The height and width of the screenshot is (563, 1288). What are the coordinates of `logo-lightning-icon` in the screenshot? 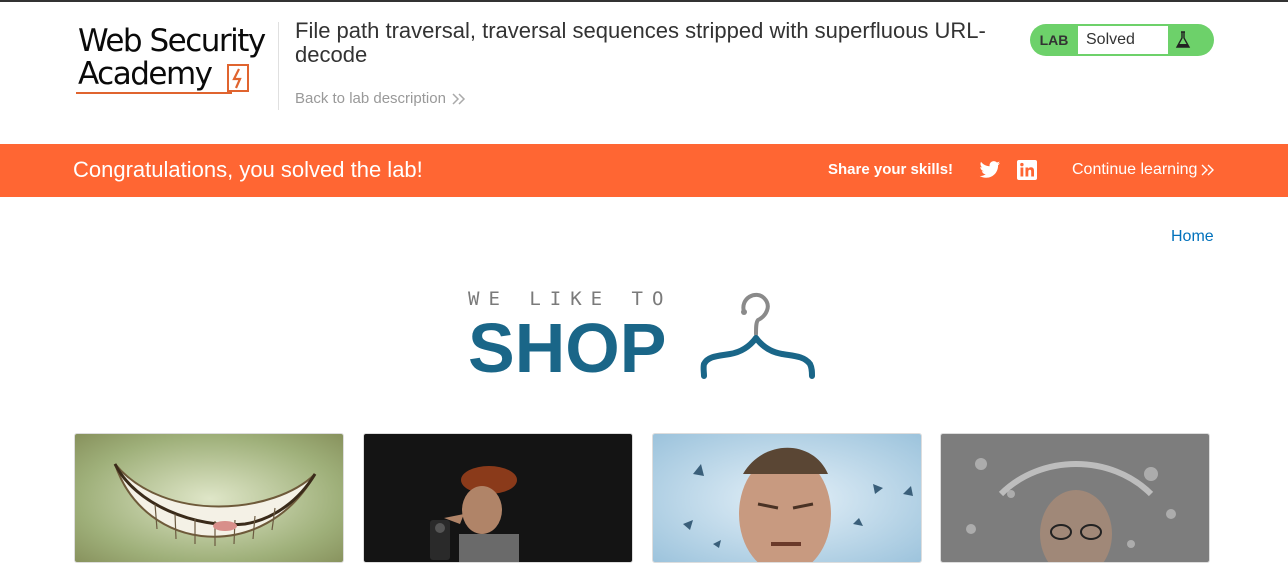 It's located at (238, 78).